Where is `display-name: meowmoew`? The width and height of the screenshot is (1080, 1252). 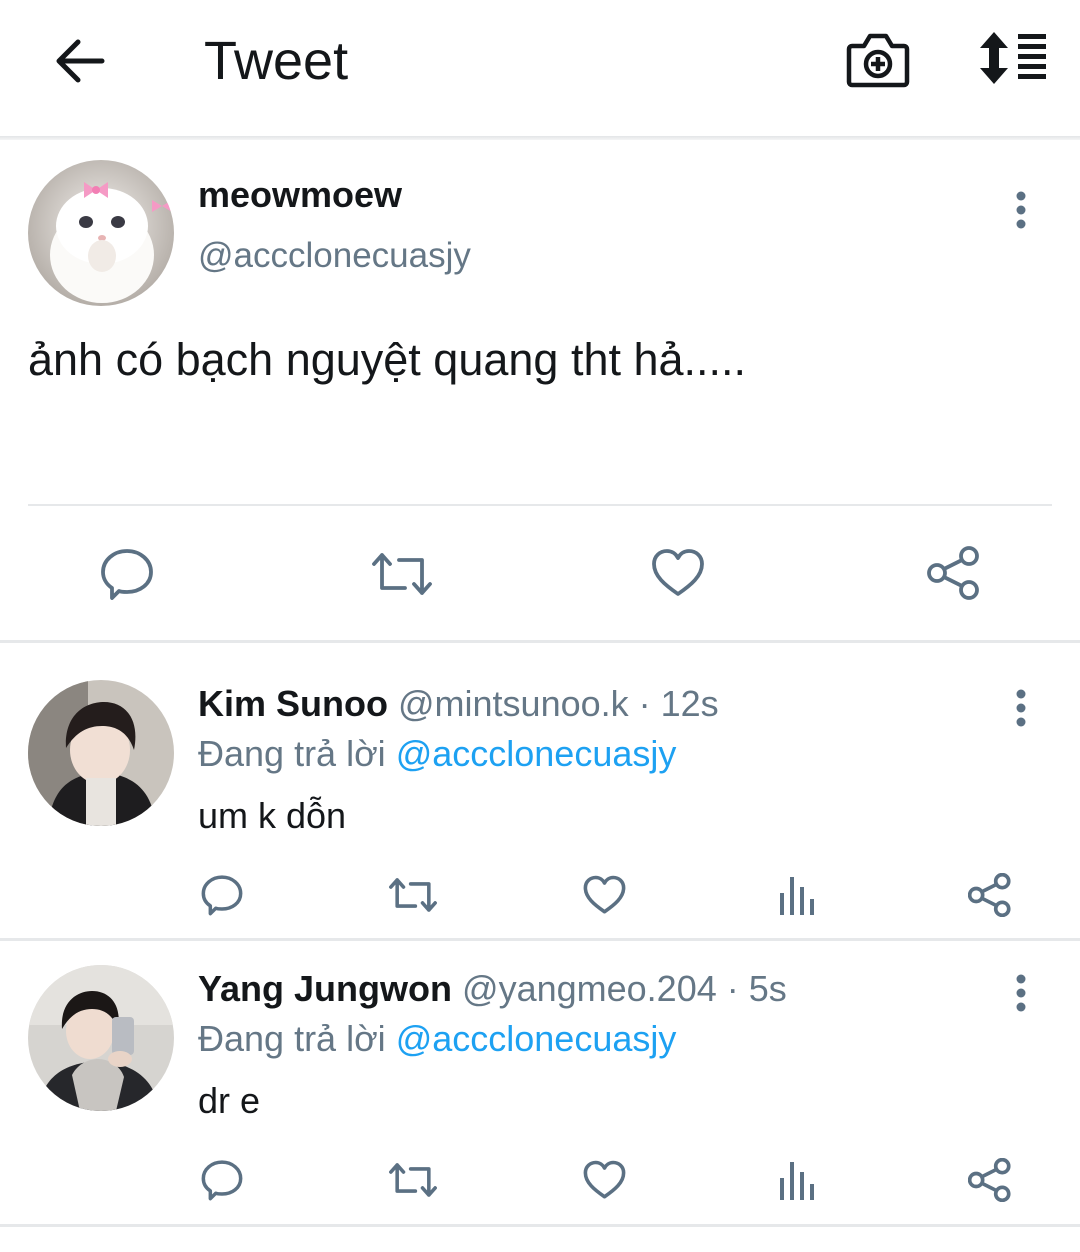
display-name: meowmoew is located at coordinates (300, 195).